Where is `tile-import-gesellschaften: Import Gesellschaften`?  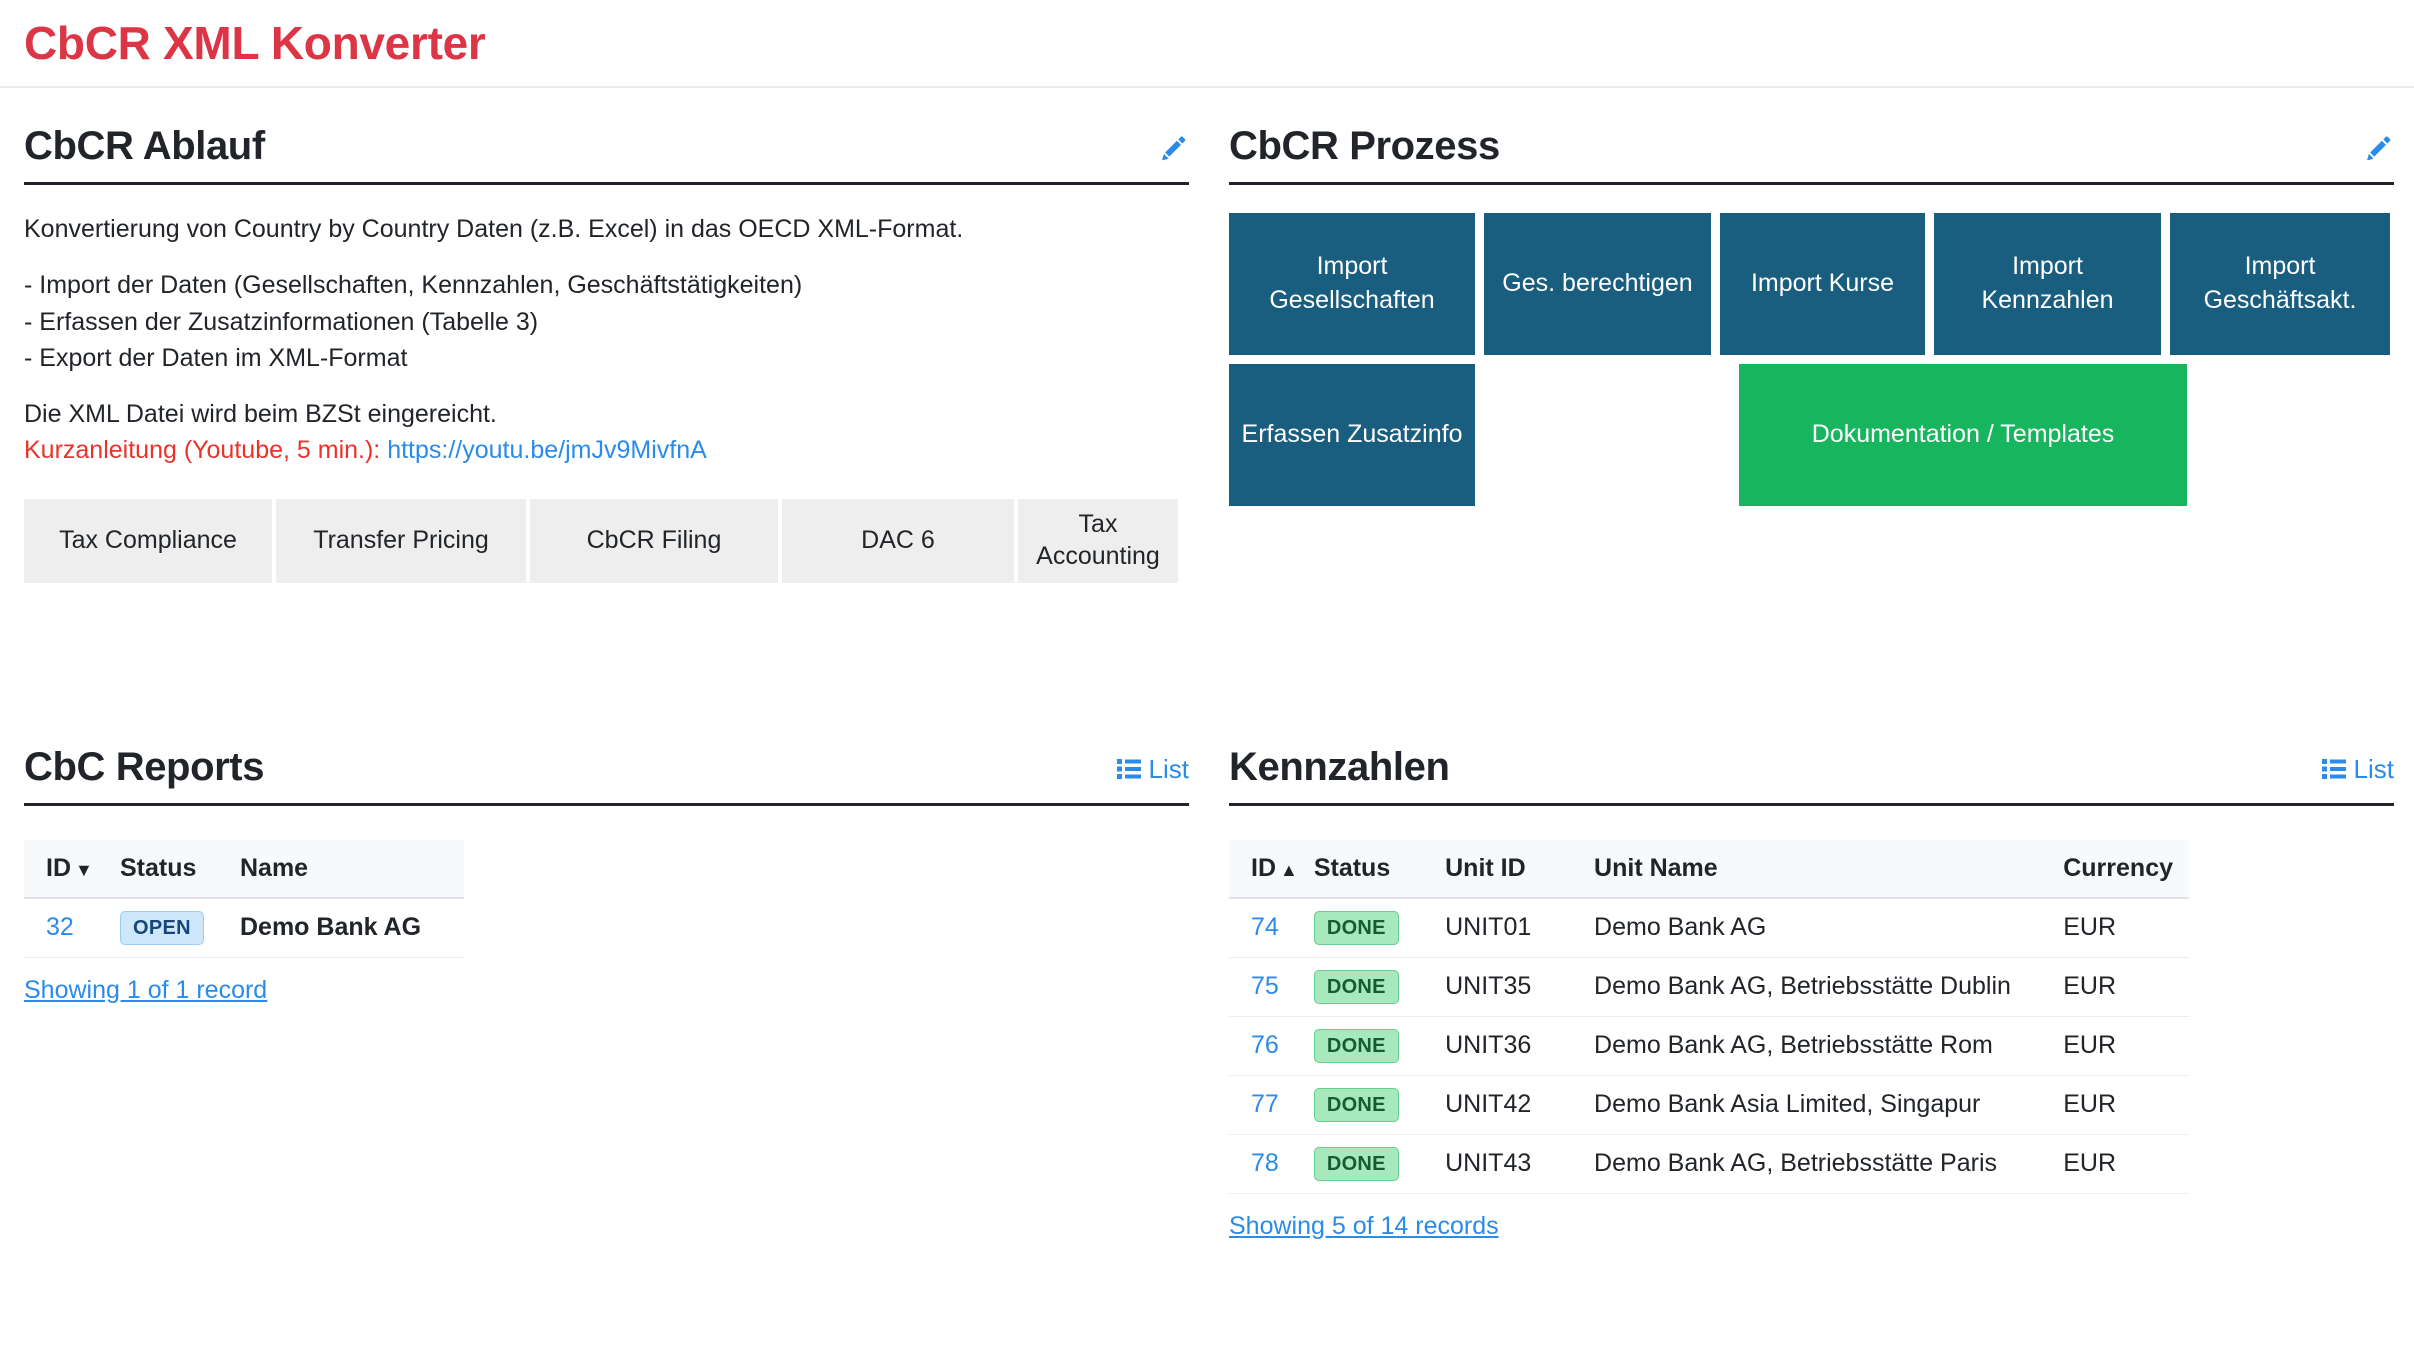 tile-import-gesellschaften: Import Gesellschaften is located at coordinates (1352, 284).